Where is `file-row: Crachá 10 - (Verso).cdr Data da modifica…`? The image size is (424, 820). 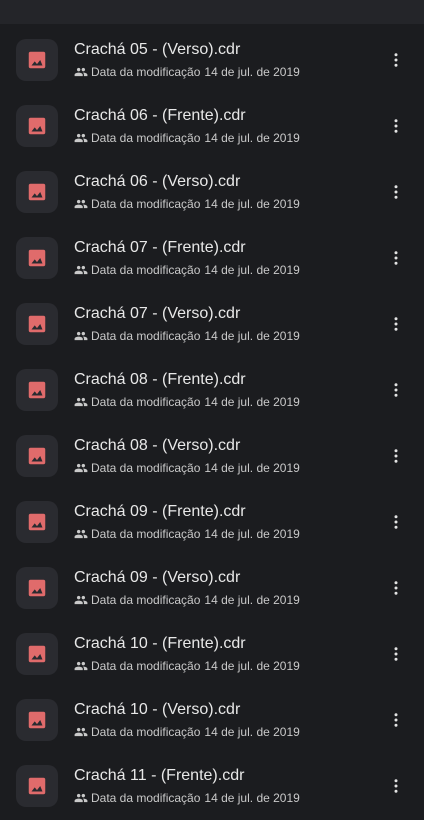 file-row: Crachá 10 - (Verso).cdr Data da modifica… is located at coordinates (212, 721).